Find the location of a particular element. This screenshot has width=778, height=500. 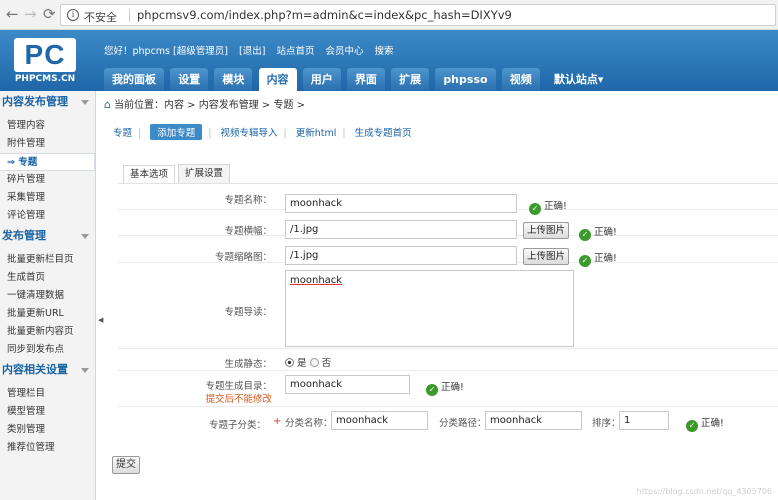

sidebar-item-special: ⇒ 专题 is located at coordinates (47, 162).